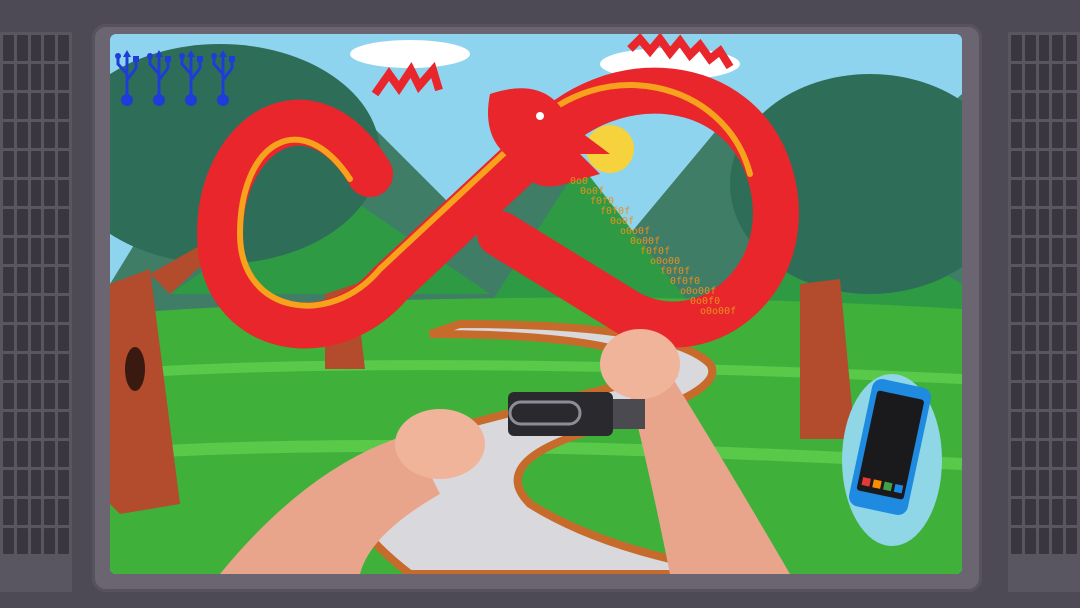 This screenshot has width=1080, height=608. What do you see at coordinates (127, 78) in the screenshot?
I see `usb-trident-icon` at bounding box center [127, 78].